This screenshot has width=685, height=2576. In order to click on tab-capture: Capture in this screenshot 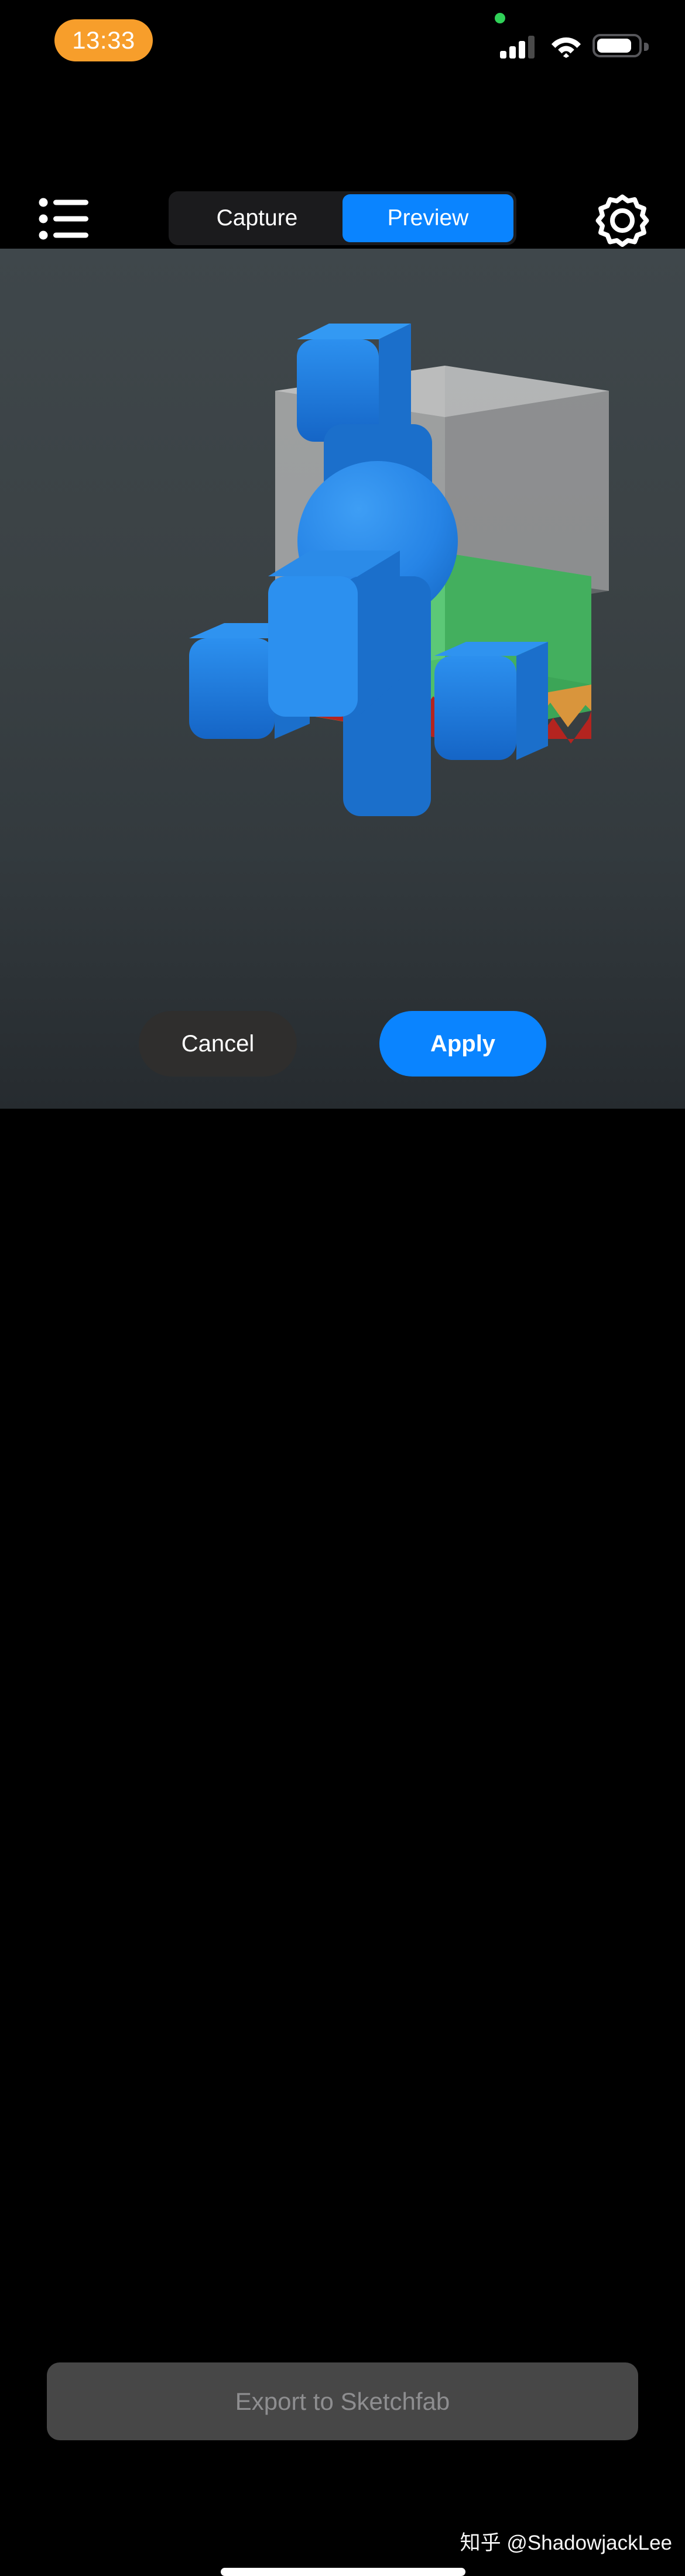, I will do `click(257, 218)`.